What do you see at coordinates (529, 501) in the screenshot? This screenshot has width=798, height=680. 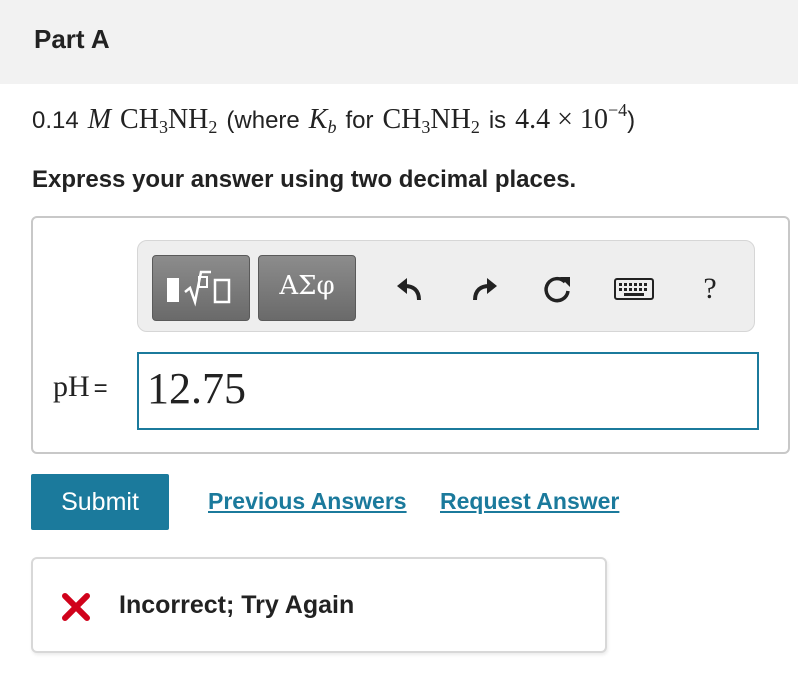 I see `request-answer-link: Request Answer` at bounding box center [529, 501].